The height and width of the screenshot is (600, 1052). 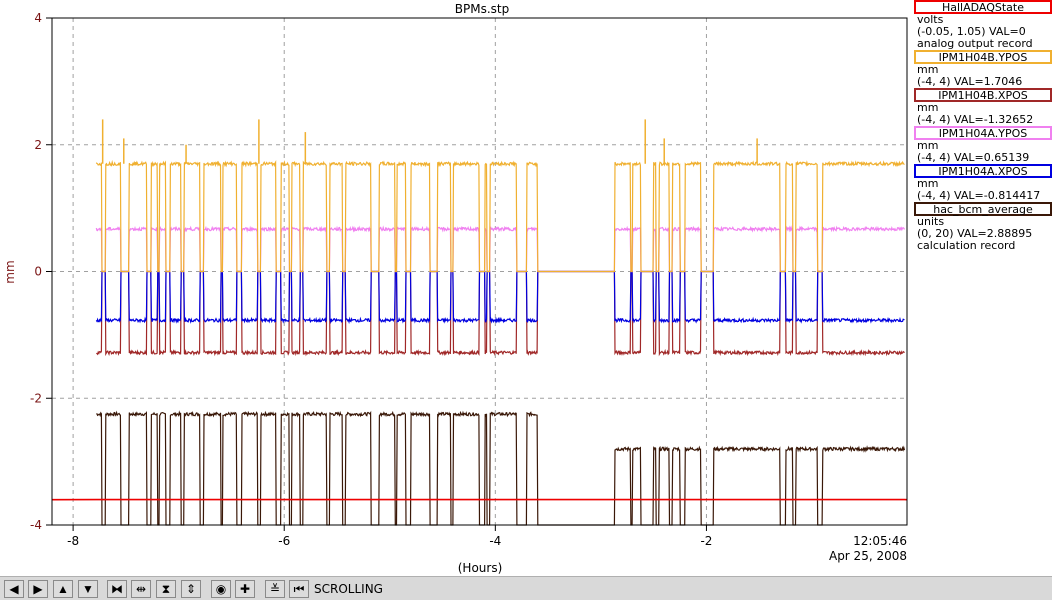 I want to click on legend-range-value: (-4, 4) VAL=1.7046, so click(x=970, y=81).